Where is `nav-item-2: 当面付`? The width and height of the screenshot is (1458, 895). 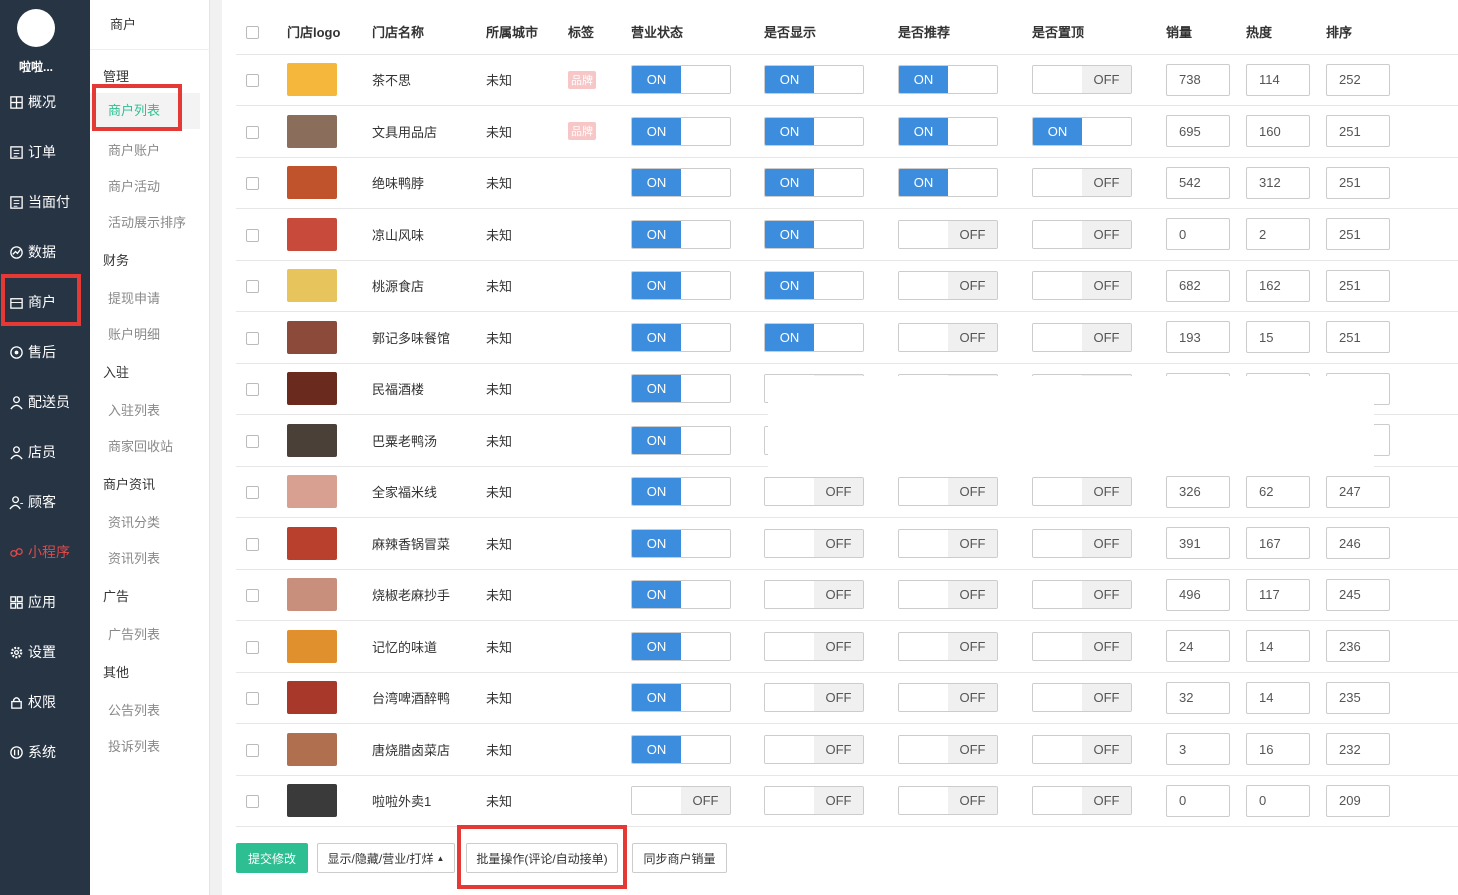
nav-item-2: 当面付 is located at coordinates (46, 202).